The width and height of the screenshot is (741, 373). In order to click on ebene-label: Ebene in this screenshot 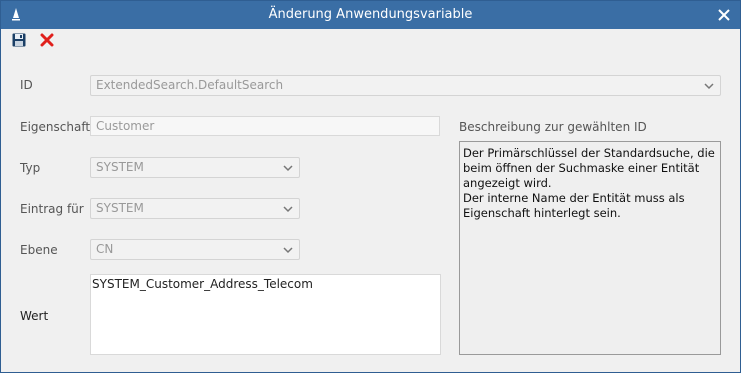, I will do `click(39, 250)`.